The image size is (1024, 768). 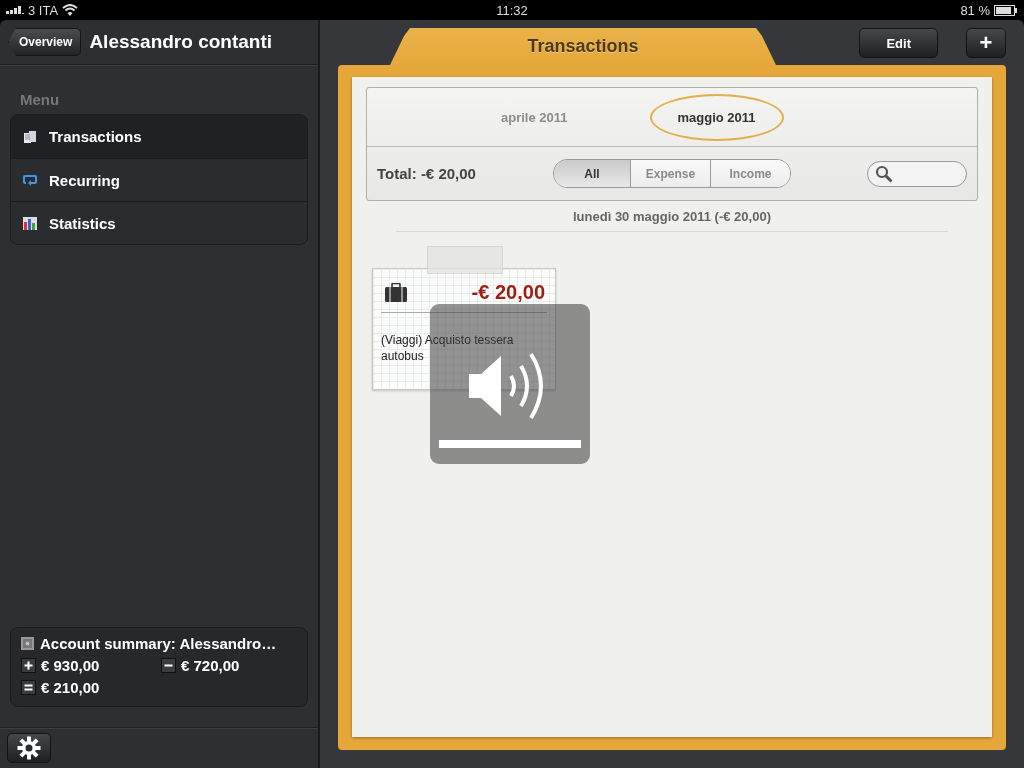 I want to click on day-header: lunedì 30 maggio 2011 (-€ 20,00), so click(x=672, y=216).